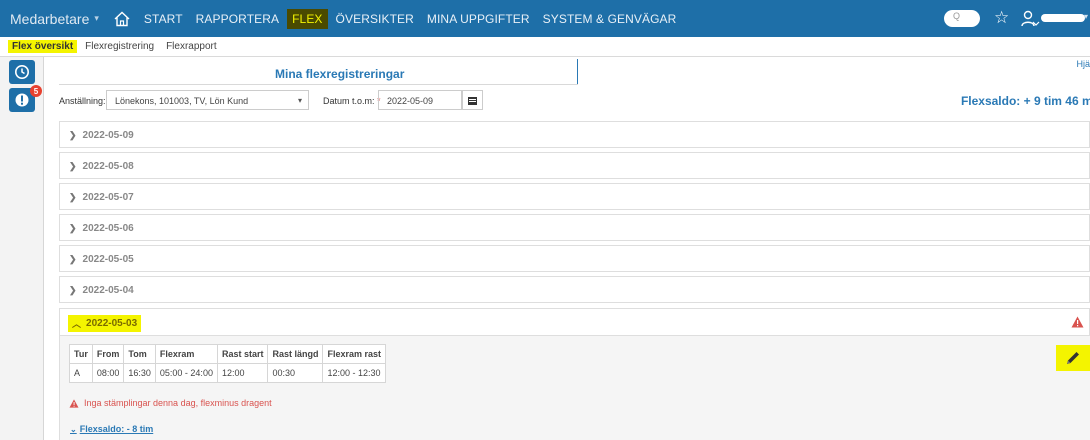  I want to click on day-panel-header: ❯ 2022-05-04, so click(101, 290).